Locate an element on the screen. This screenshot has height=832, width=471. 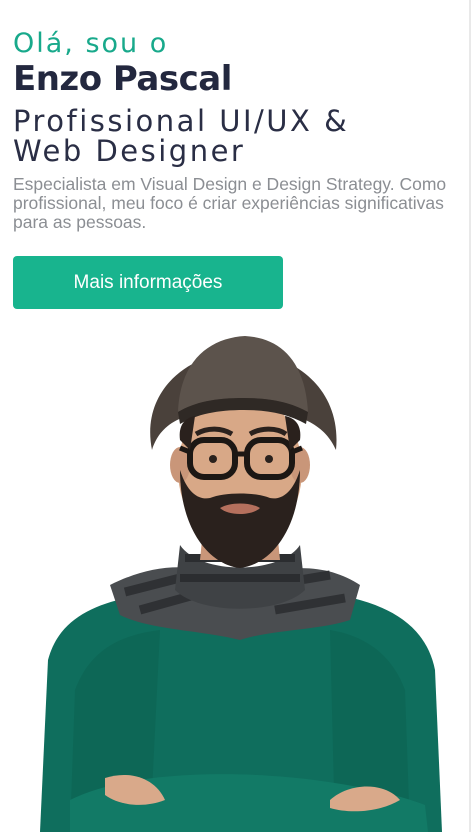
role-title-line-2: Web Designer is located at coordinates (129, 151).